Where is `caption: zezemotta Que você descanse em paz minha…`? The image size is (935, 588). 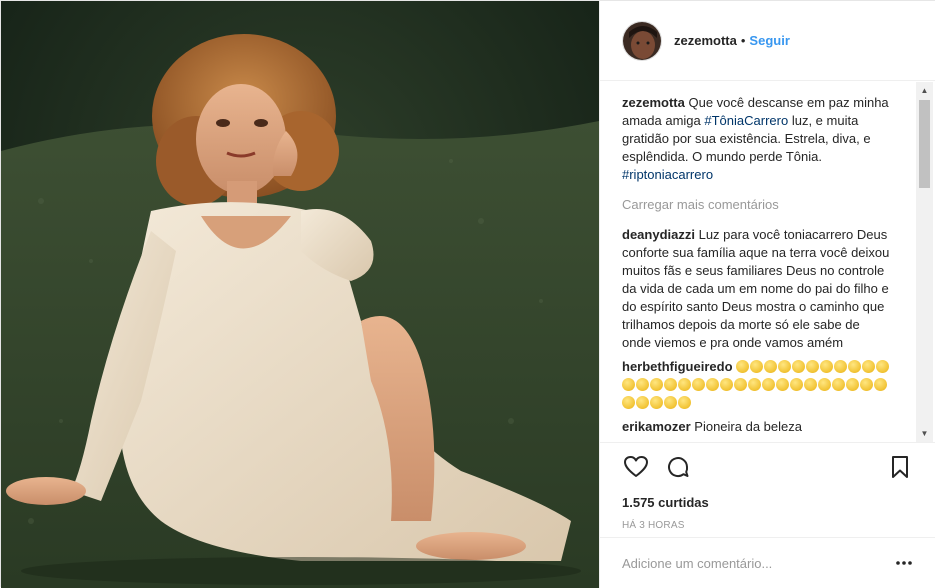 caption: zezemotta Que você descanse em paz minha… is located at coordinates (757, 139).